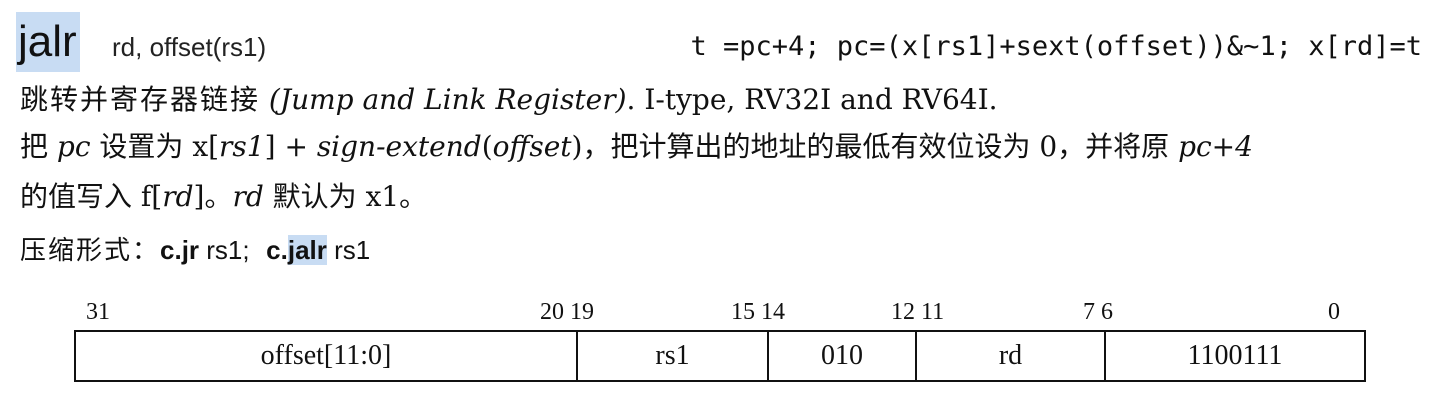 The height and width of the screenshot is (402, 1454). Describe the element at coordinates (73, 146) in the screenshot. I see `pc-term: pc` at that location.